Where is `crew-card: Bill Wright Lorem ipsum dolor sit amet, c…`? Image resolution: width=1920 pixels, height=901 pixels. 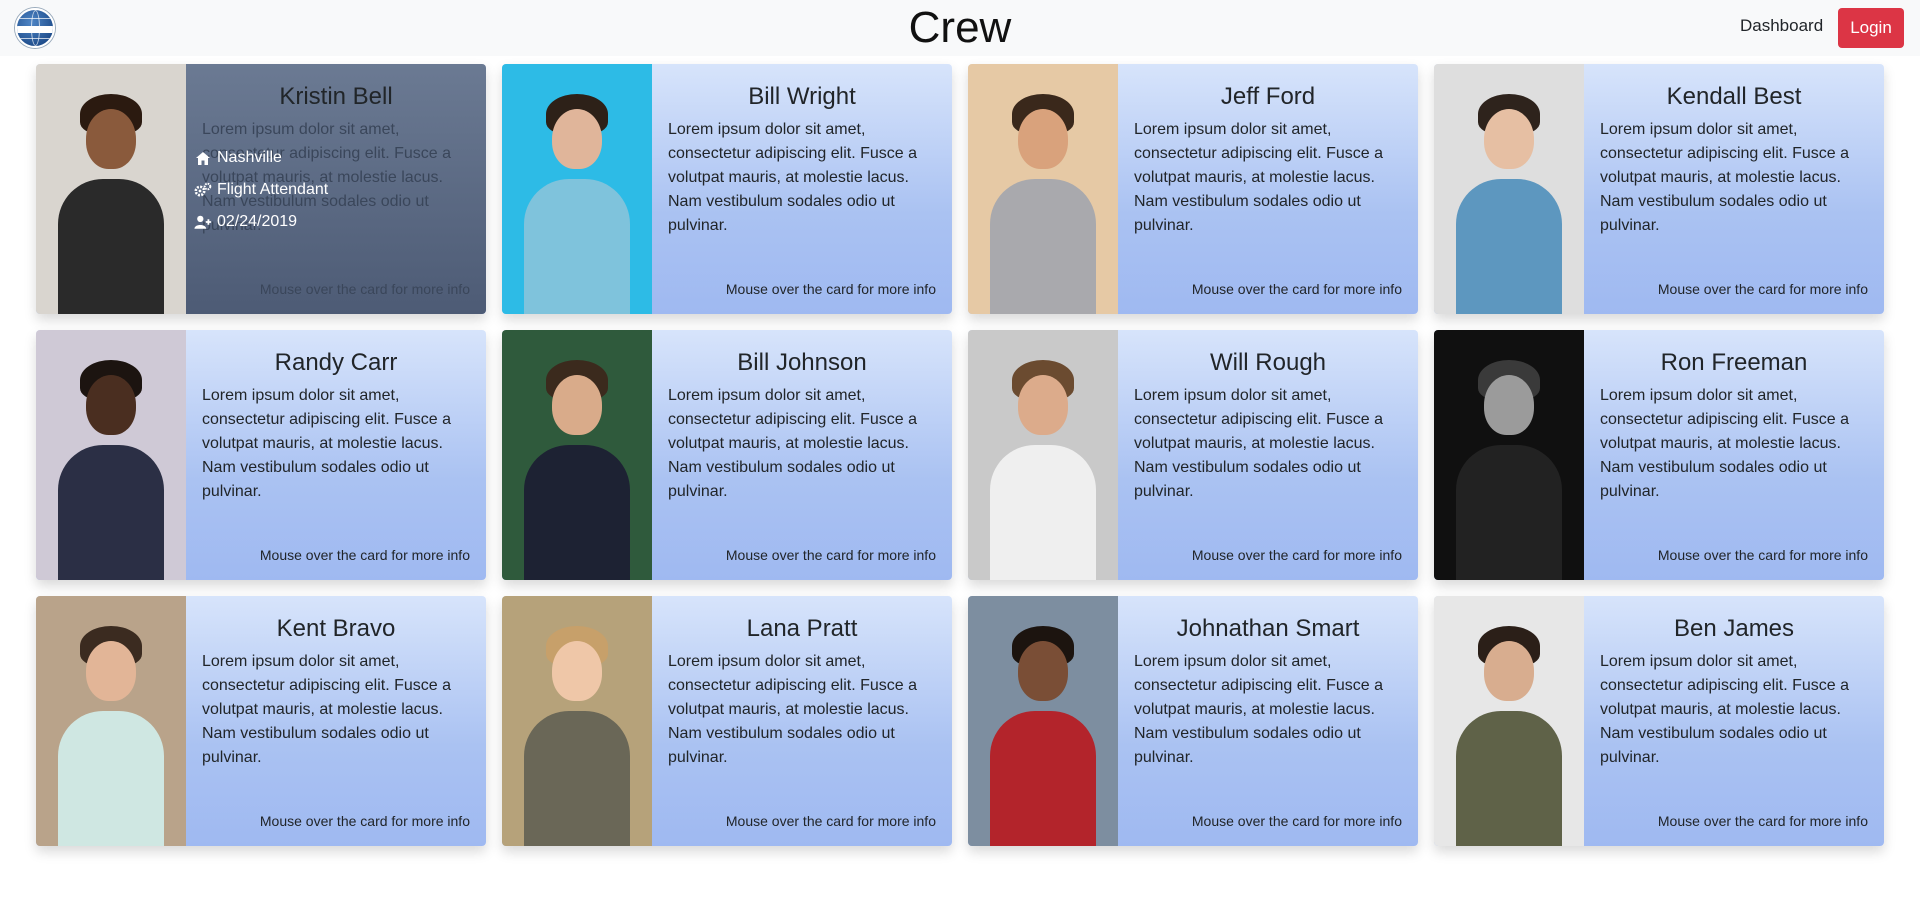
crew-card: Bill Wright Lorem ipsum dolor sit amet, c… is located at coordinates (727, 189).